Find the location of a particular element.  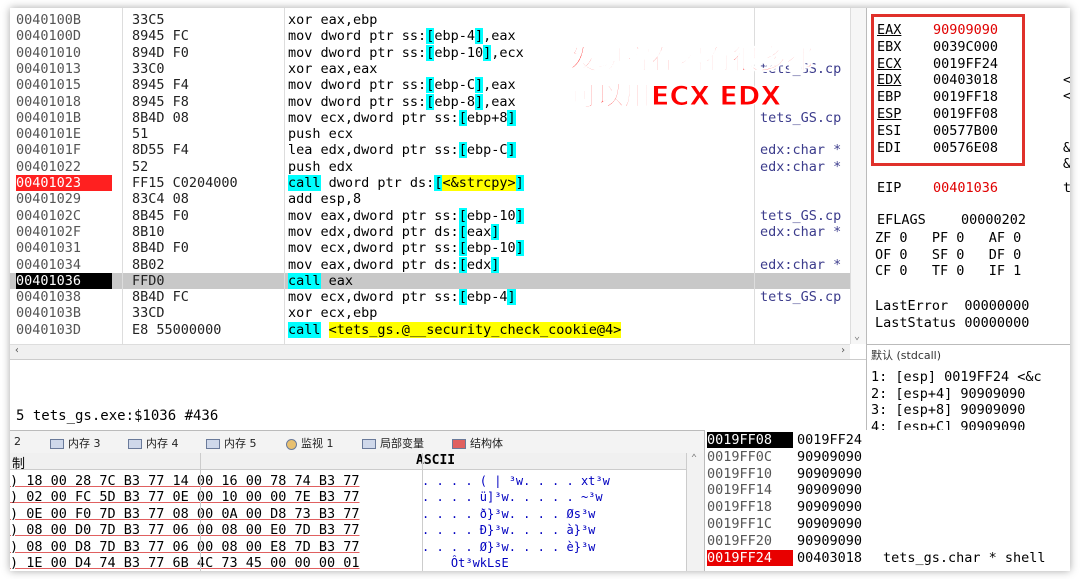

disasm-address: 00401023 is located at coordinates (64, 183).